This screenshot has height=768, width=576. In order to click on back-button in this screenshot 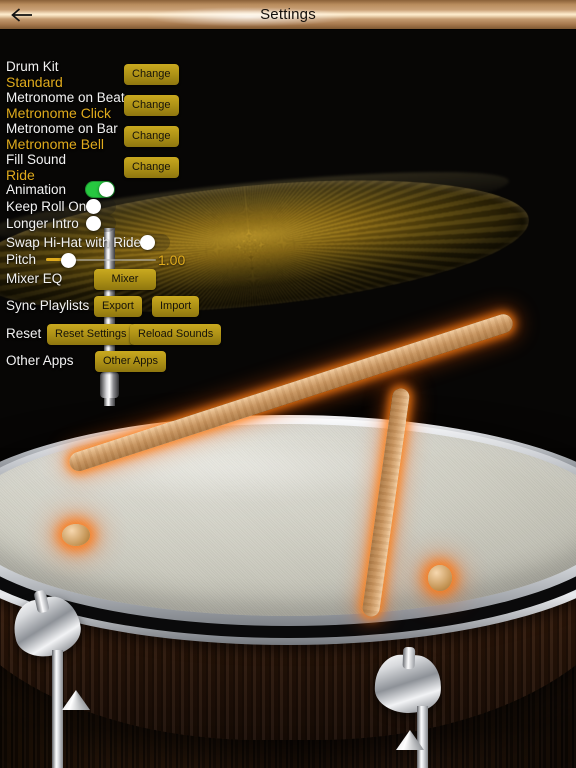, I will do `click(22, 14)`.